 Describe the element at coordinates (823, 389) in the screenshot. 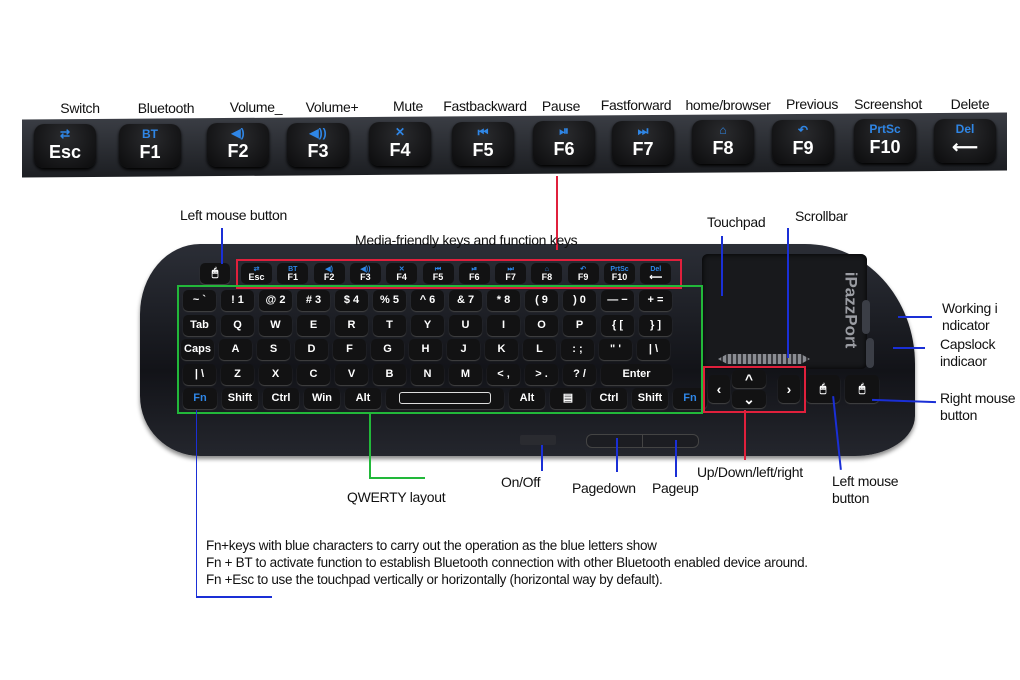

I see `left-mouse-button: 🖱` at that location.